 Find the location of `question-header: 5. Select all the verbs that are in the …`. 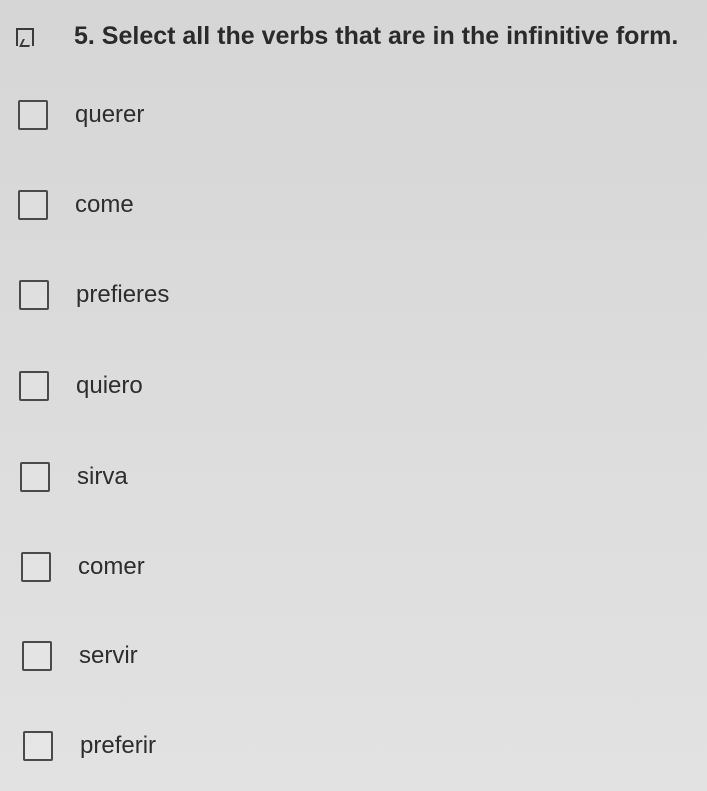

question-header: 5. Select all the verbs that are in the … is located at coordinates (356, 39).